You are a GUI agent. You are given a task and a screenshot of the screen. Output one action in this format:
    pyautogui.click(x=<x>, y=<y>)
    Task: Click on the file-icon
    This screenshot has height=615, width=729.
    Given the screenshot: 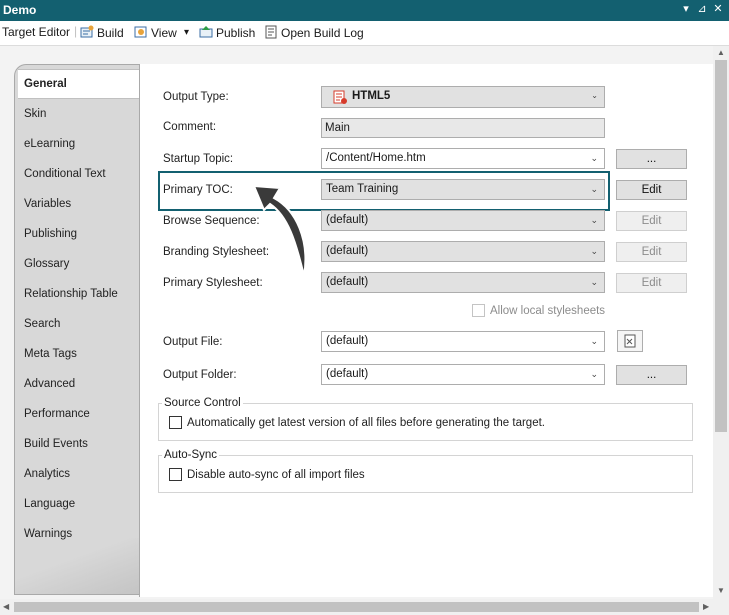 What is the action you would take?
    pyautogui.click(x=630, y=341)
    